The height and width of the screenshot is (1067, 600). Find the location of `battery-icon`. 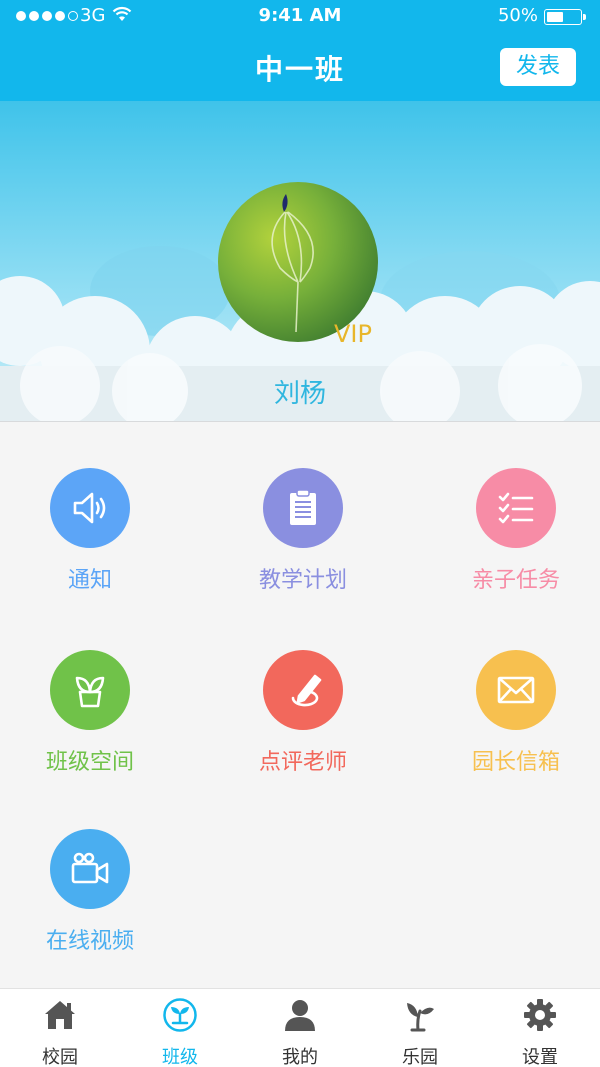

battery-icon is located at coordinates (565, 17).